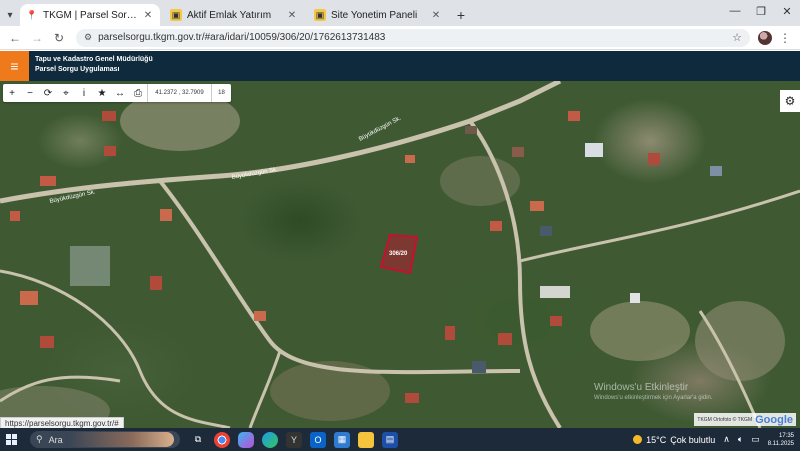  Describe the element at coordinates (737, 37) in the screenshot. I see `bookmark-star-icon: ☆` at that location.